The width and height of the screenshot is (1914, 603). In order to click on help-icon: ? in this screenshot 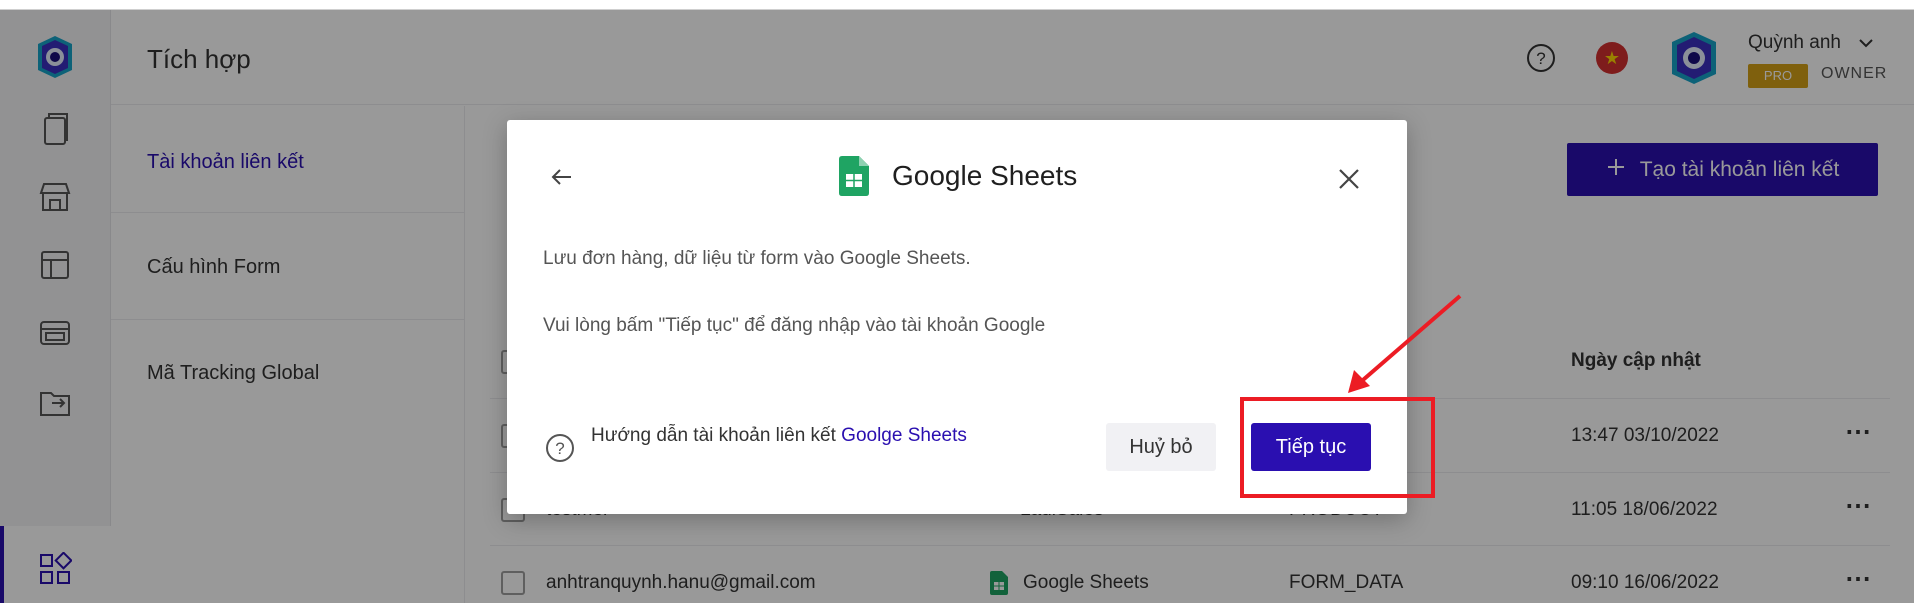, I will do `click(560, 448)`.